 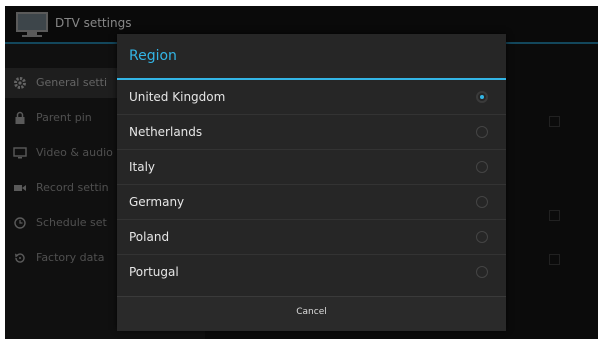 I want to click on option-label: Germany, so click(x=157, y=202).